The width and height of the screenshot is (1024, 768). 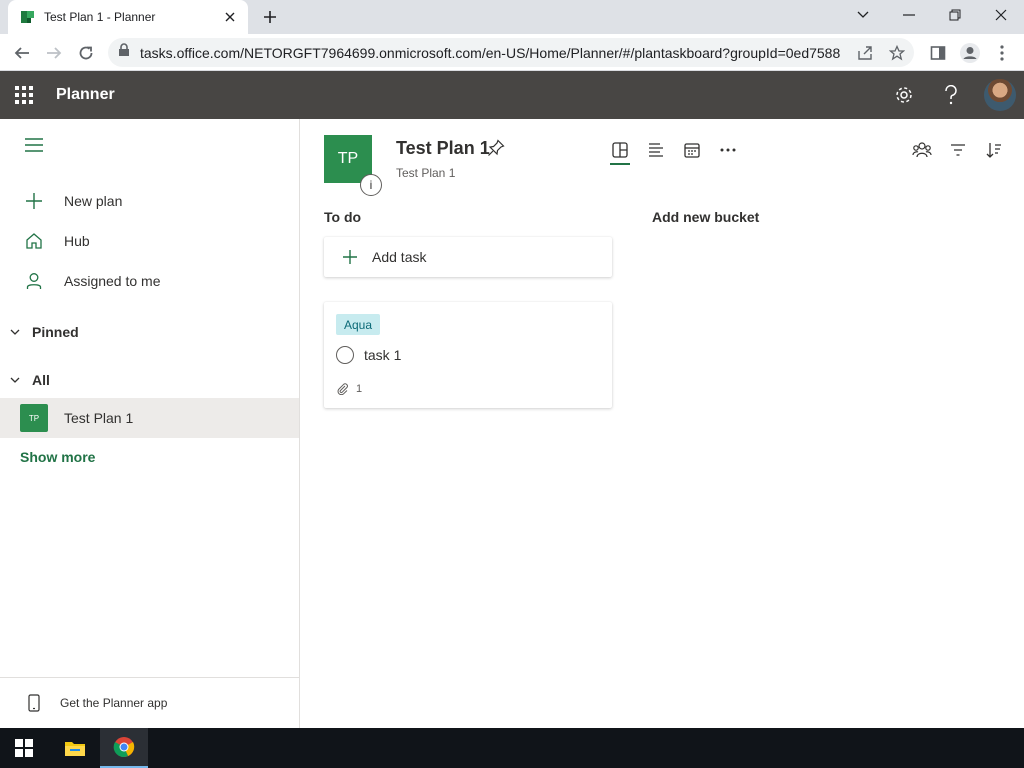 What do you see at coordinates (359, 389) in the screenshot?
I see `attachment-count: 1` at bounding box center [359, 389].